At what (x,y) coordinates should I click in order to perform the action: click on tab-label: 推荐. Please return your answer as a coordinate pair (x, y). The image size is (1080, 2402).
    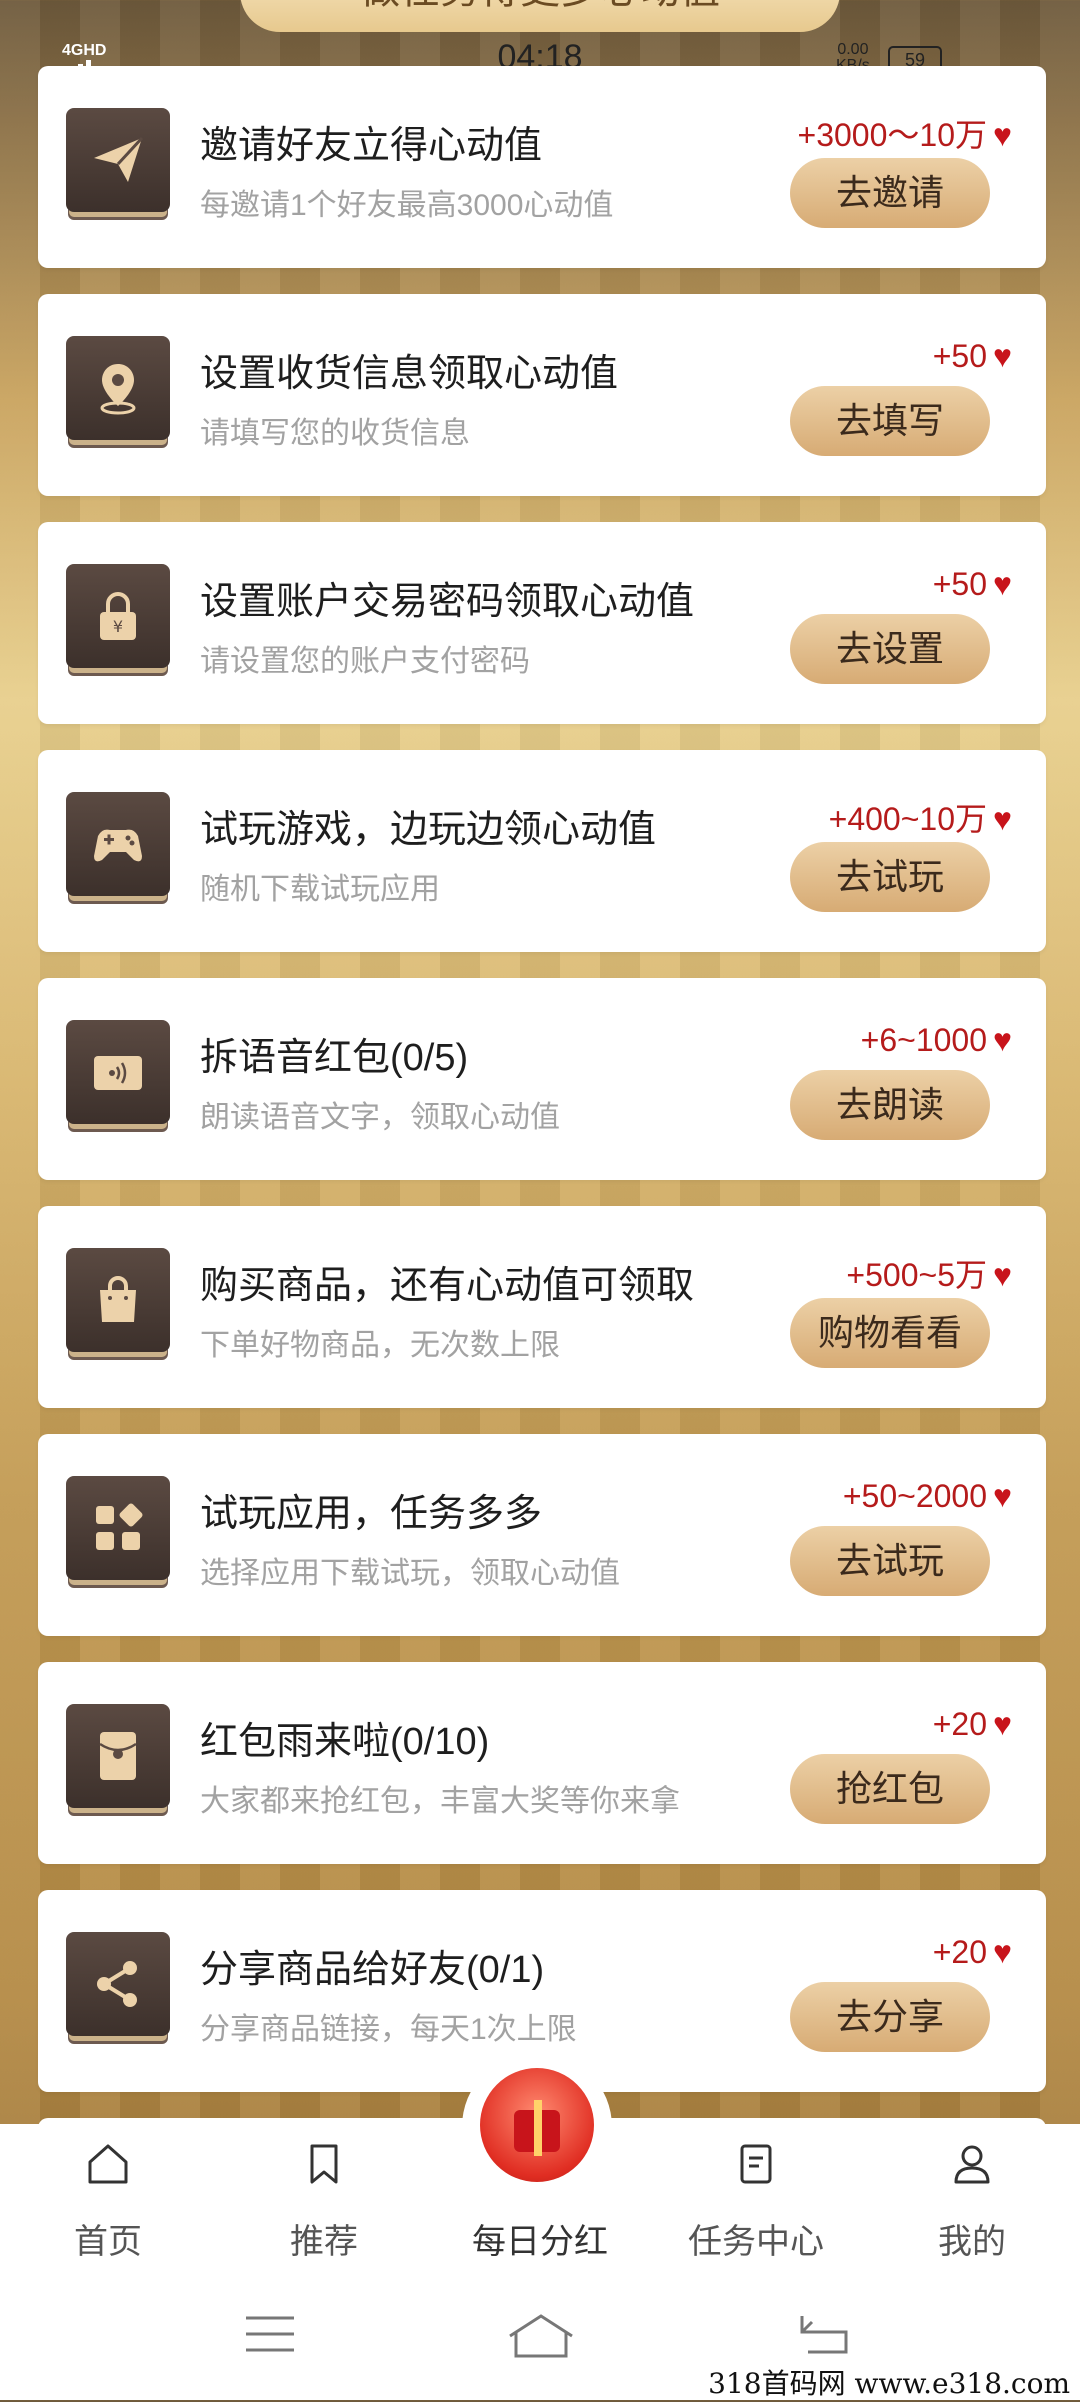
    Looking at the image, I should click on (324, 2242).